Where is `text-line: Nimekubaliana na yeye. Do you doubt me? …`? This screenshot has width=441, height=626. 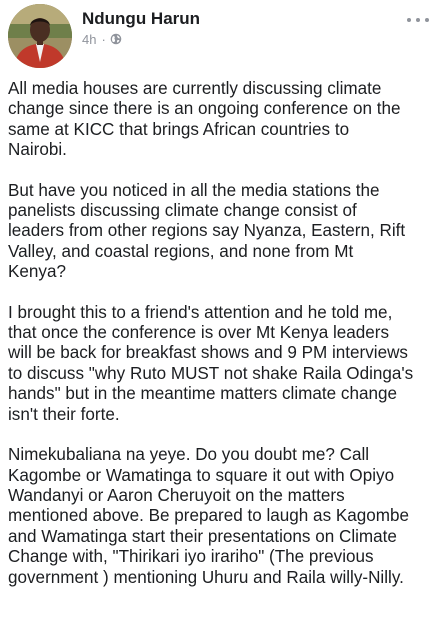
text-line: Nimekubaliana na yeye. Do you doubt me? … is located at coordinates (189, 455).